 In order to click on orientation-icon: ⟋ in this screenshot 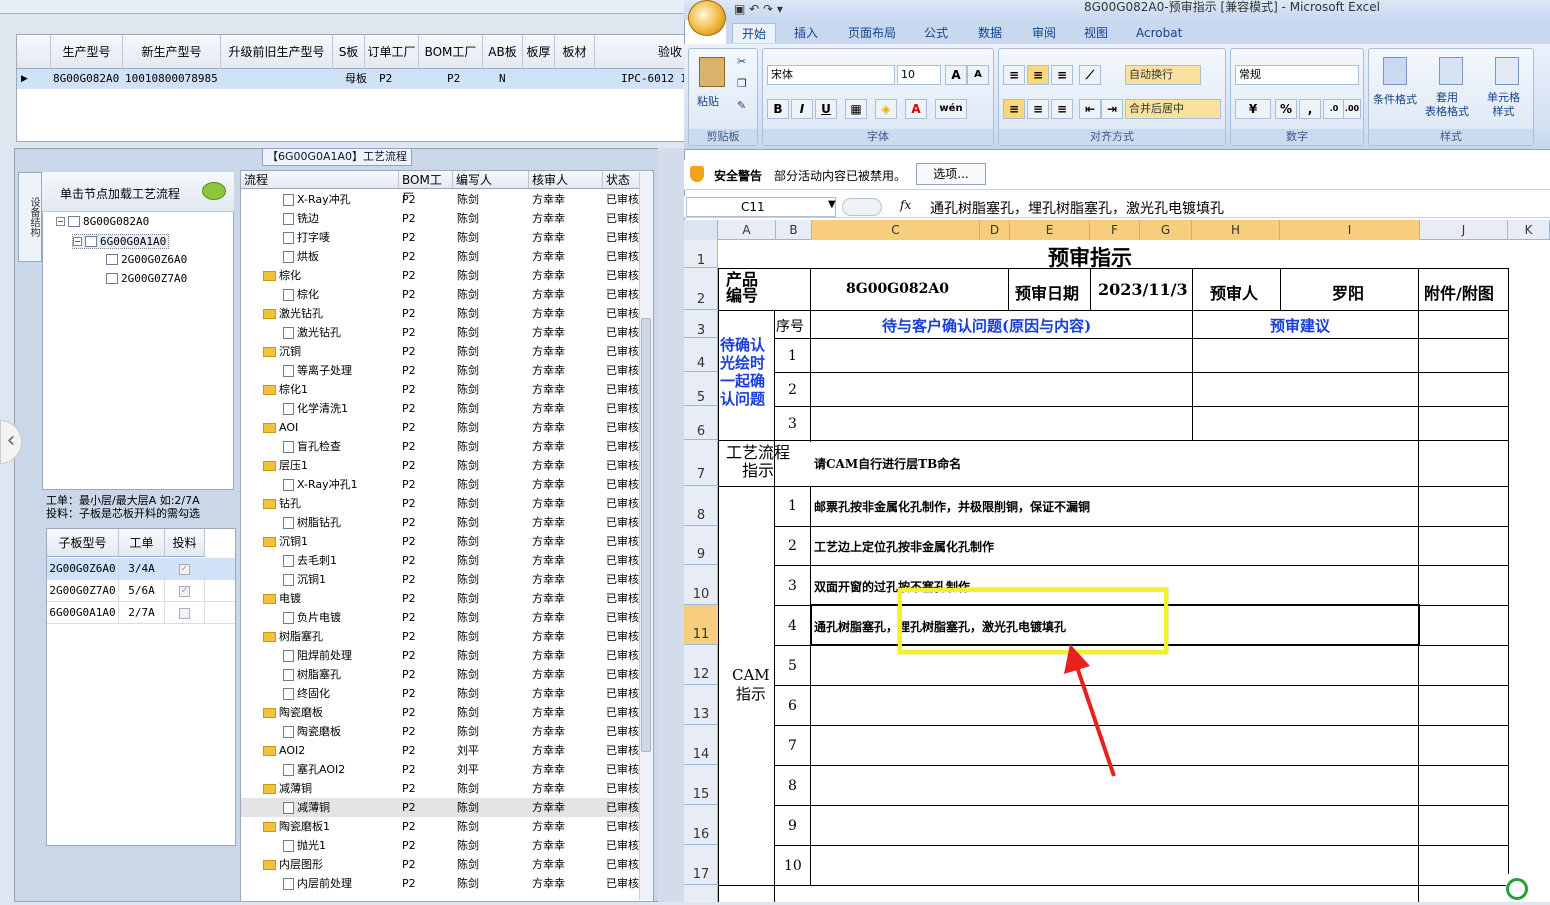, I will do `click(1090, 75)`.